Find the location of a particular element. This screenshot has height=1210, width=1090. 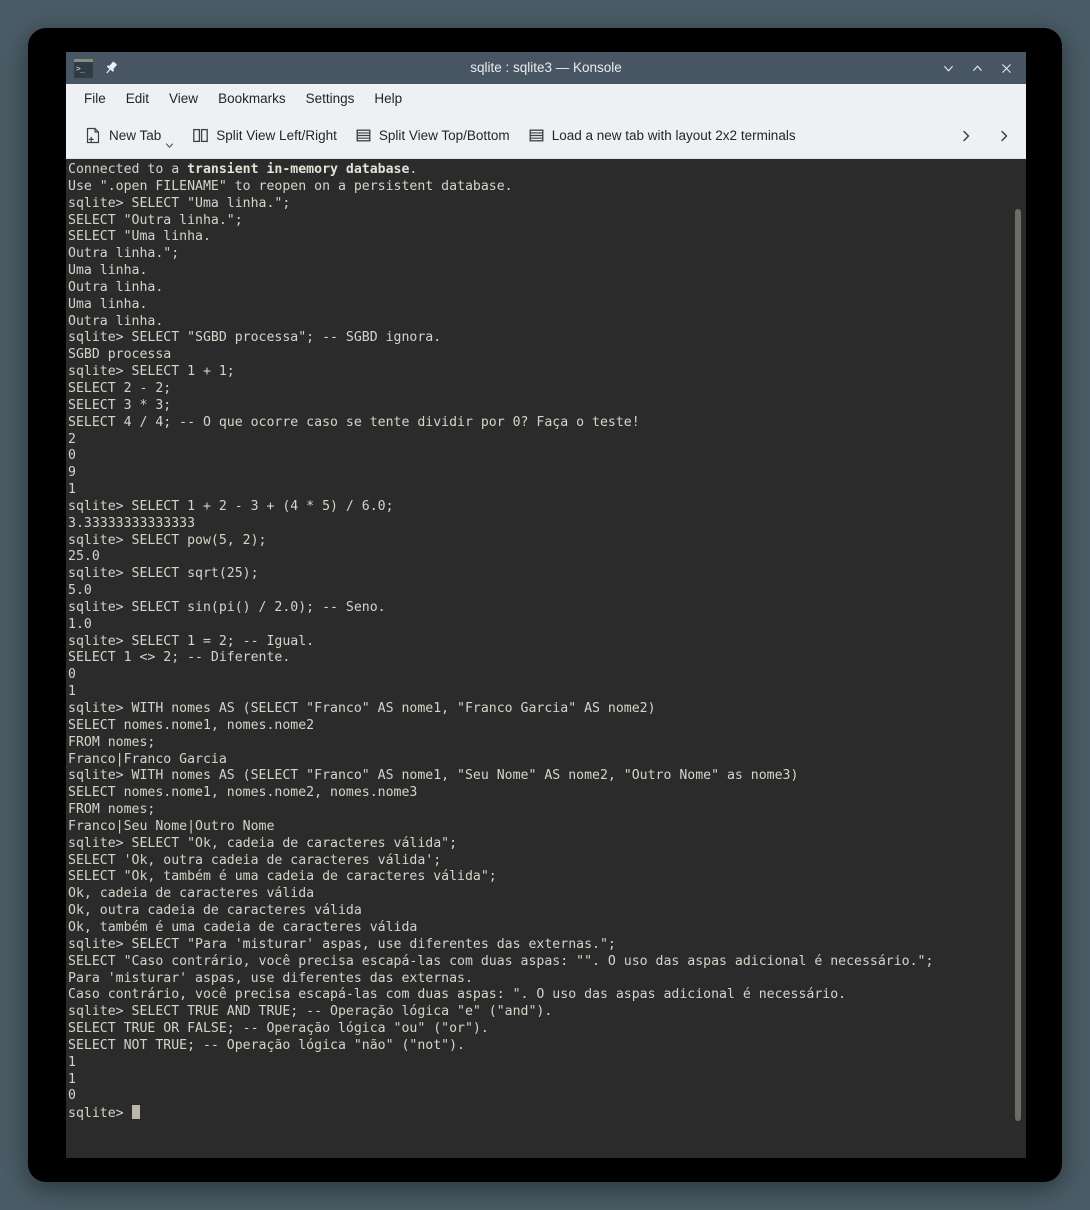

terminal-line: sqlite> is located at coordinates (104, 1113).